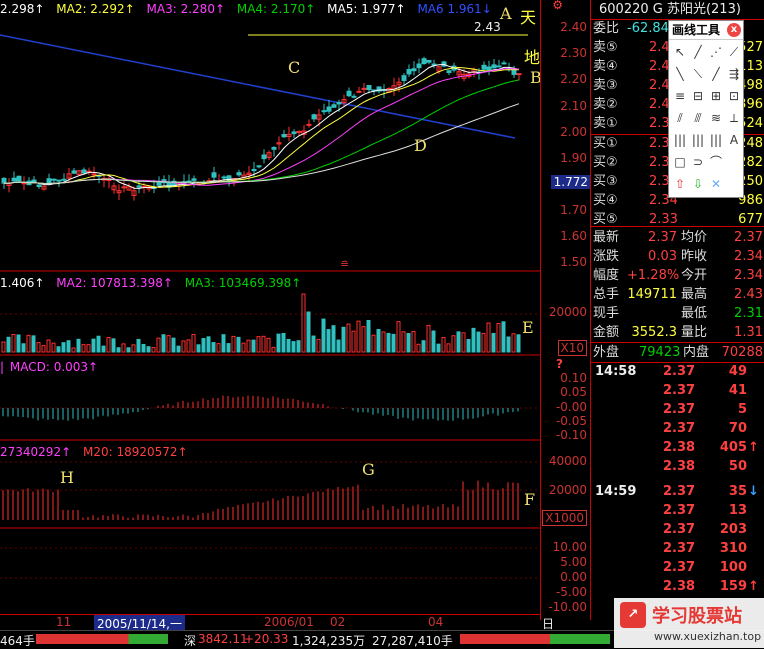 This screenshot has height=649, width=764. I want to click on ma4-value: MA4: 2.170↑, so click(276, 9).